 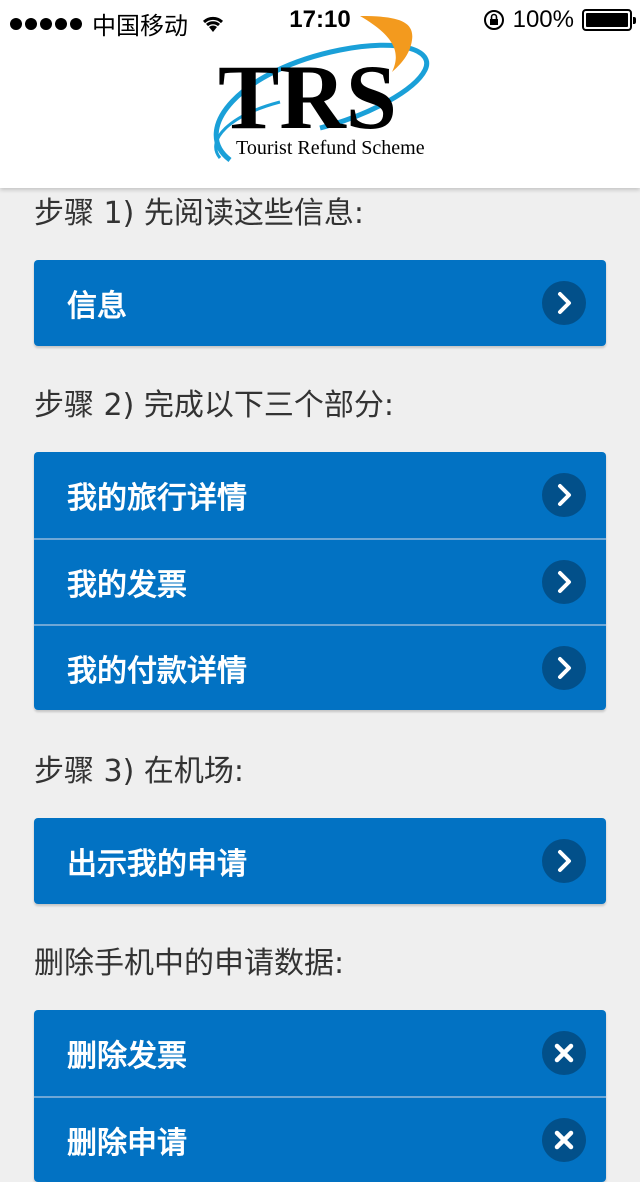 I want to click on step-3-label: 步骤 3) 在机场:, so click(x=139, y=771).